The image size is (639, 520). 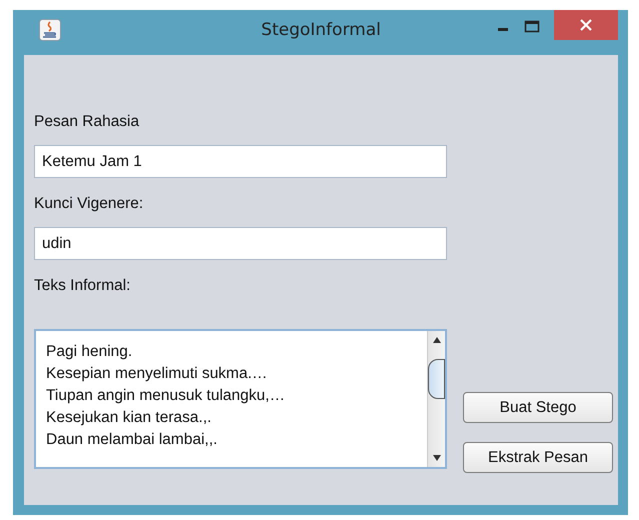 What do you see at coordinates (538, 407) in the screenshot?
I see `action-button: Buat Stego` at bounding box center [538, 407].